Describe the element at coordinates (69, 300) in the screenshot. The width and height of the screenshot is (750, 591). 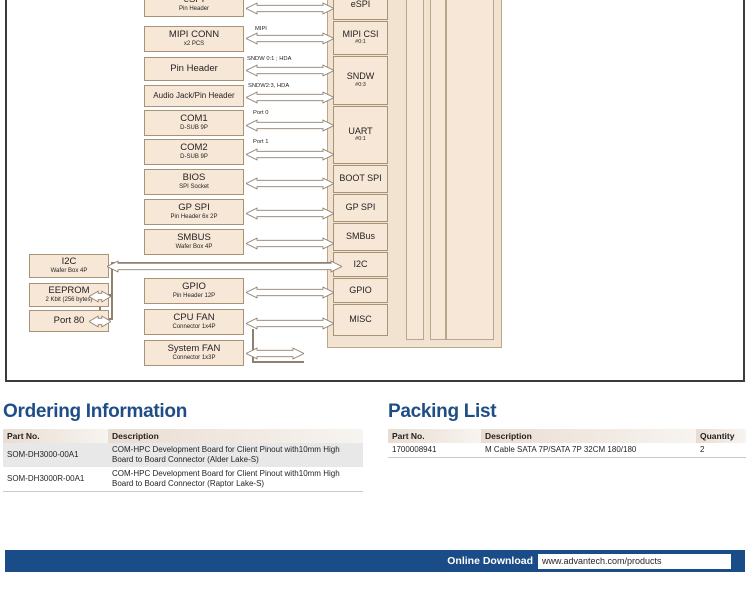
I see `peripheral-box-subtitle: 2 Kbit (256 bytes)` at that location.